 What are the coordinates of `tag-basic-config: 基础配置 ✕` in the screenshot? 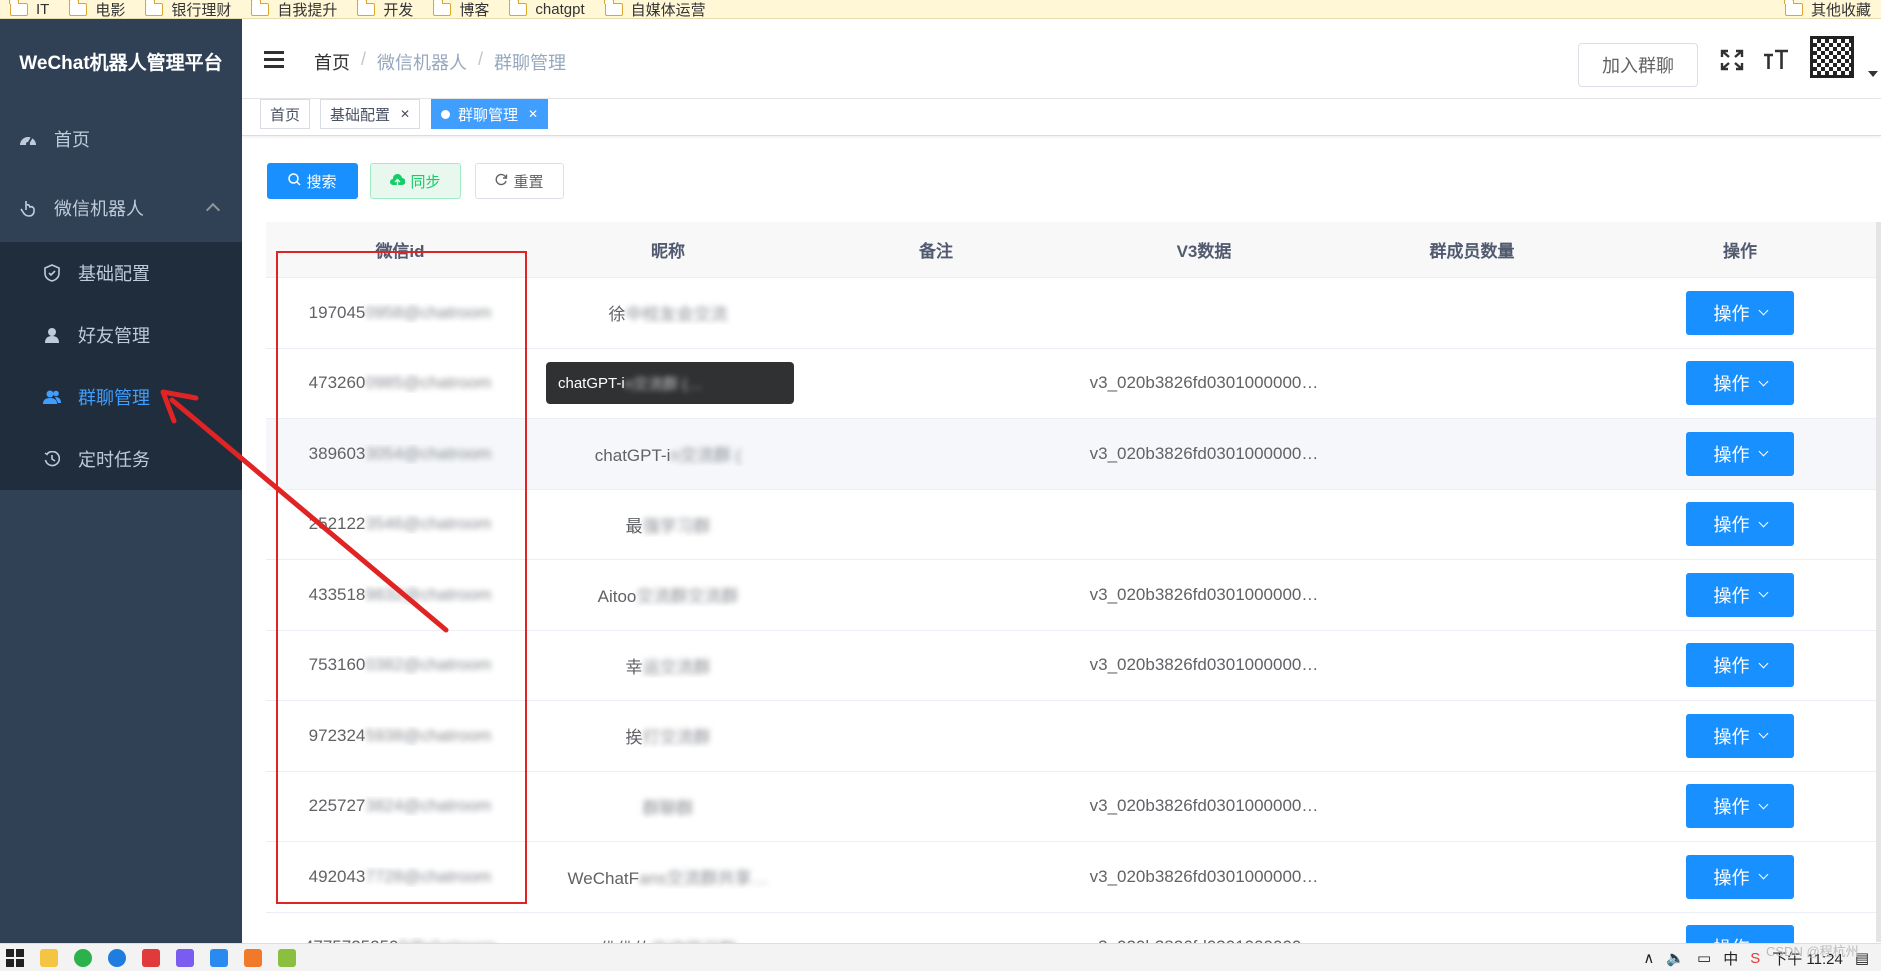 It's located at (370, 114).